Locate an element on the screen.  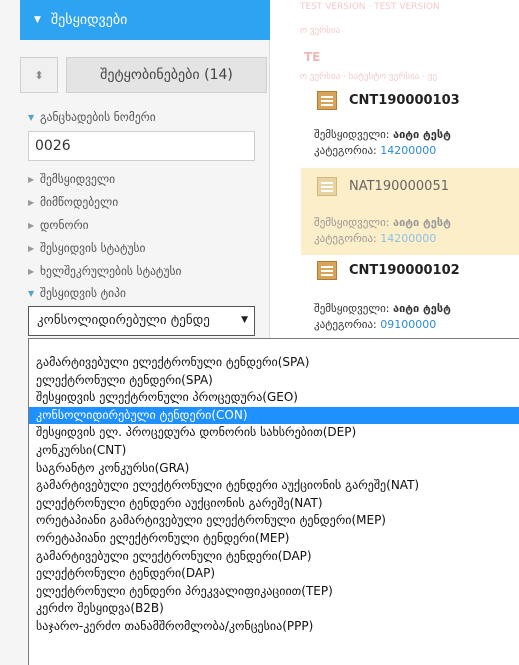
dropdown-arrow-icon: ▼ is located at coordinates (244, 320).